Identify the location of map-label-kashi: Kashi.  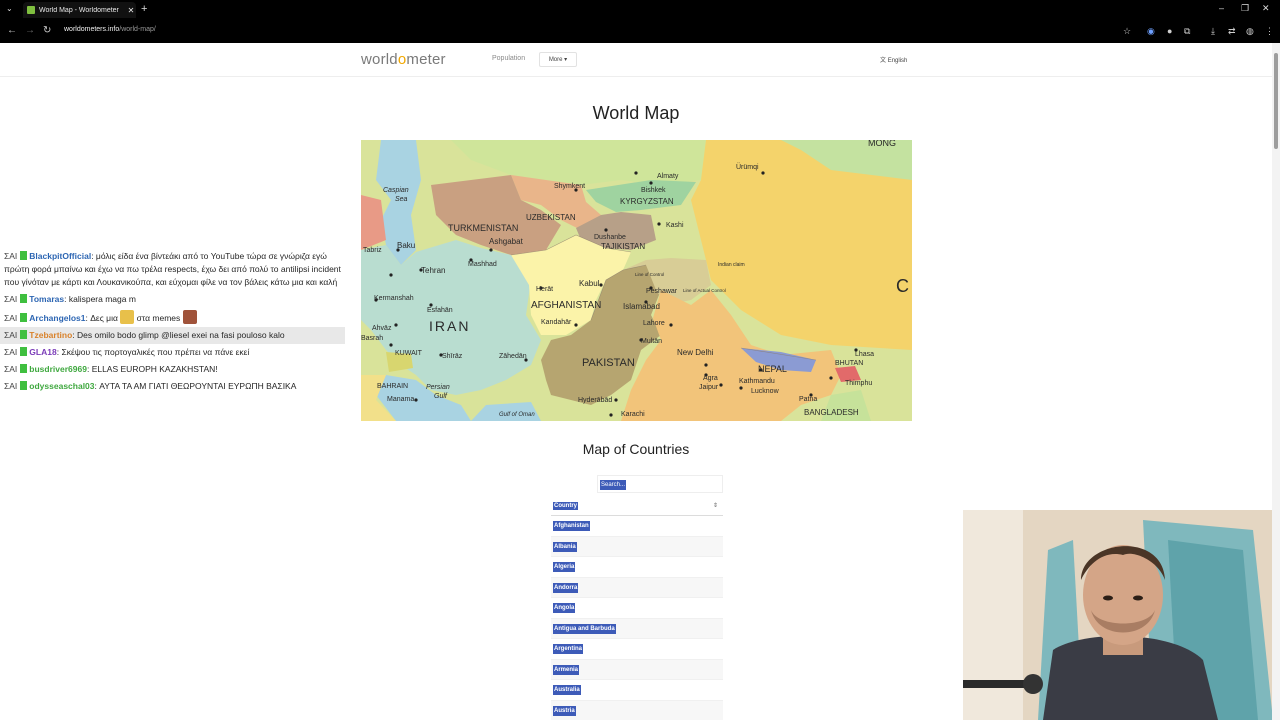
(675, 225).